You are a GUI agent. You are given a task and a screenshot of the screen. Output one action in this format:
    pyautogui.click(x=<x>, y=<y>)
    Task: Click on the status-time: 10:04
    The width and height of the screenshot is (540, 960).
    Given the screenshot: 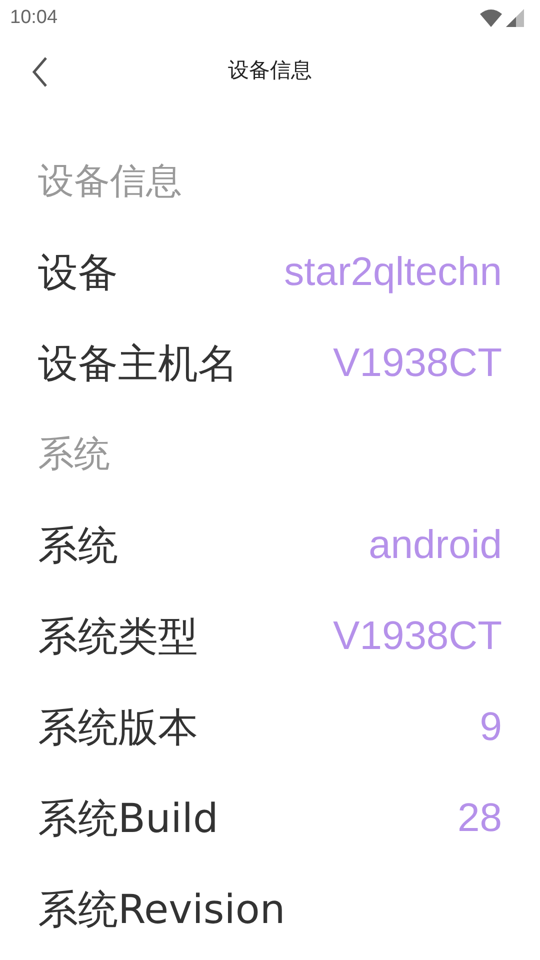 What is the action you would take?
    pyautogui.click(x=34, y=18)
    